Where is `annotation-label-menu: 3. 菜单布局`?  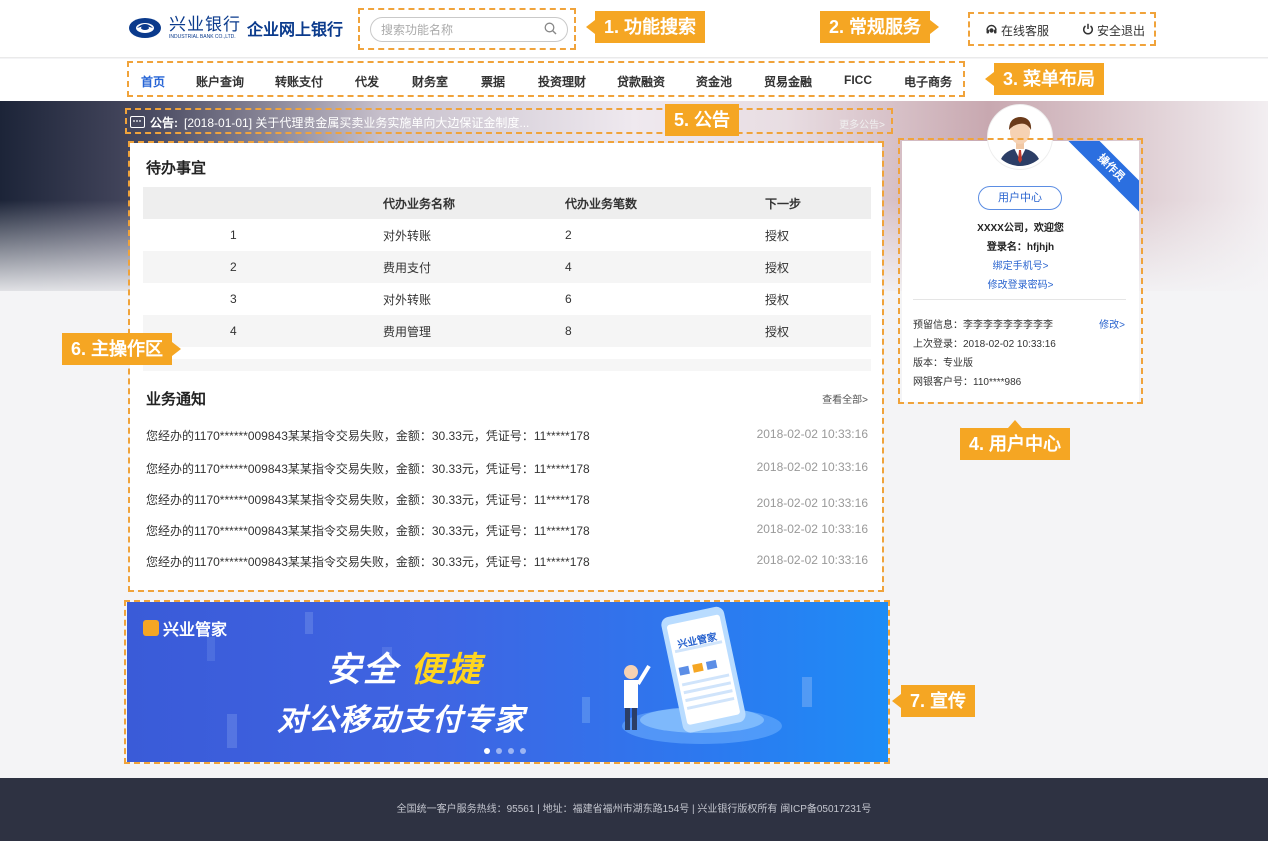
annotation-label-menu: 3. 菜单布局 is located at coordinates (1044, 79).